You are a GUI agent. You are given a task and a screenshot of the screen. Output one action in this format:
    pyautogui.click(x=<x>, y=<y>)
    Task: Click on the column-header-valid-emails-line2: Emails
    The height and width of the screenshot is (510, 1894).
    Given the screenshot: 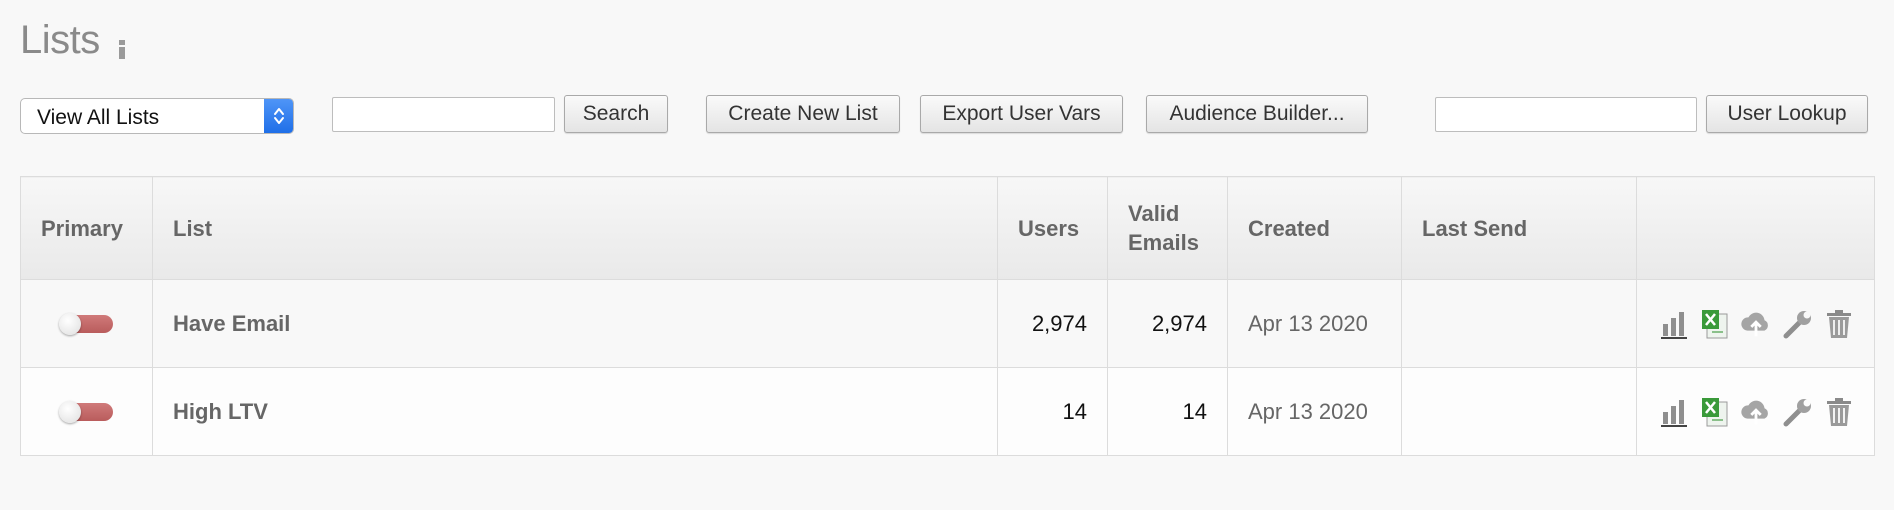 What is the action you would take?
    pyautogui.click(x=1163, y=242)
    